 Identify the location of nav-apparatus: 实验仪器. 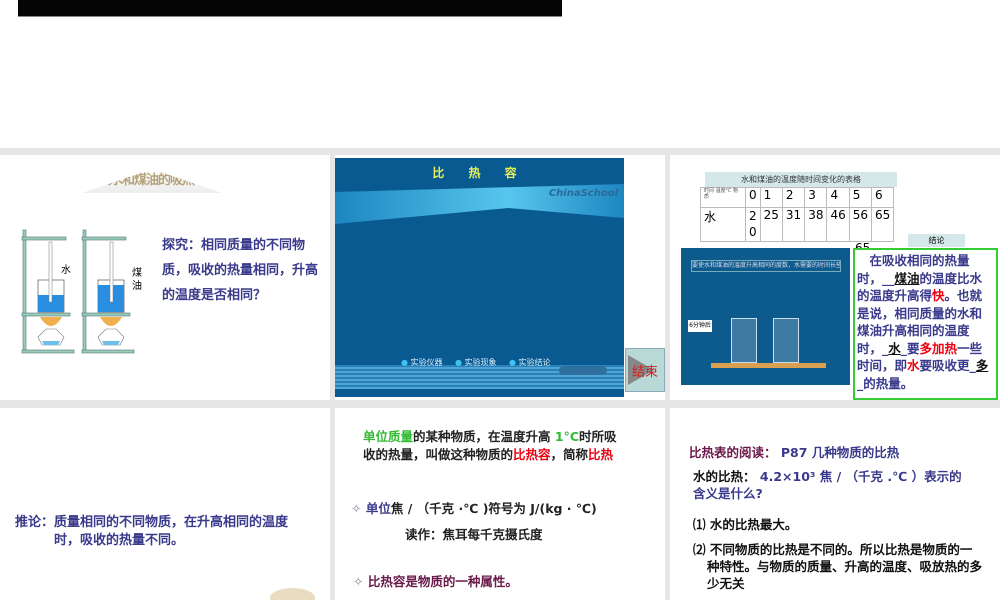
(422, 362).